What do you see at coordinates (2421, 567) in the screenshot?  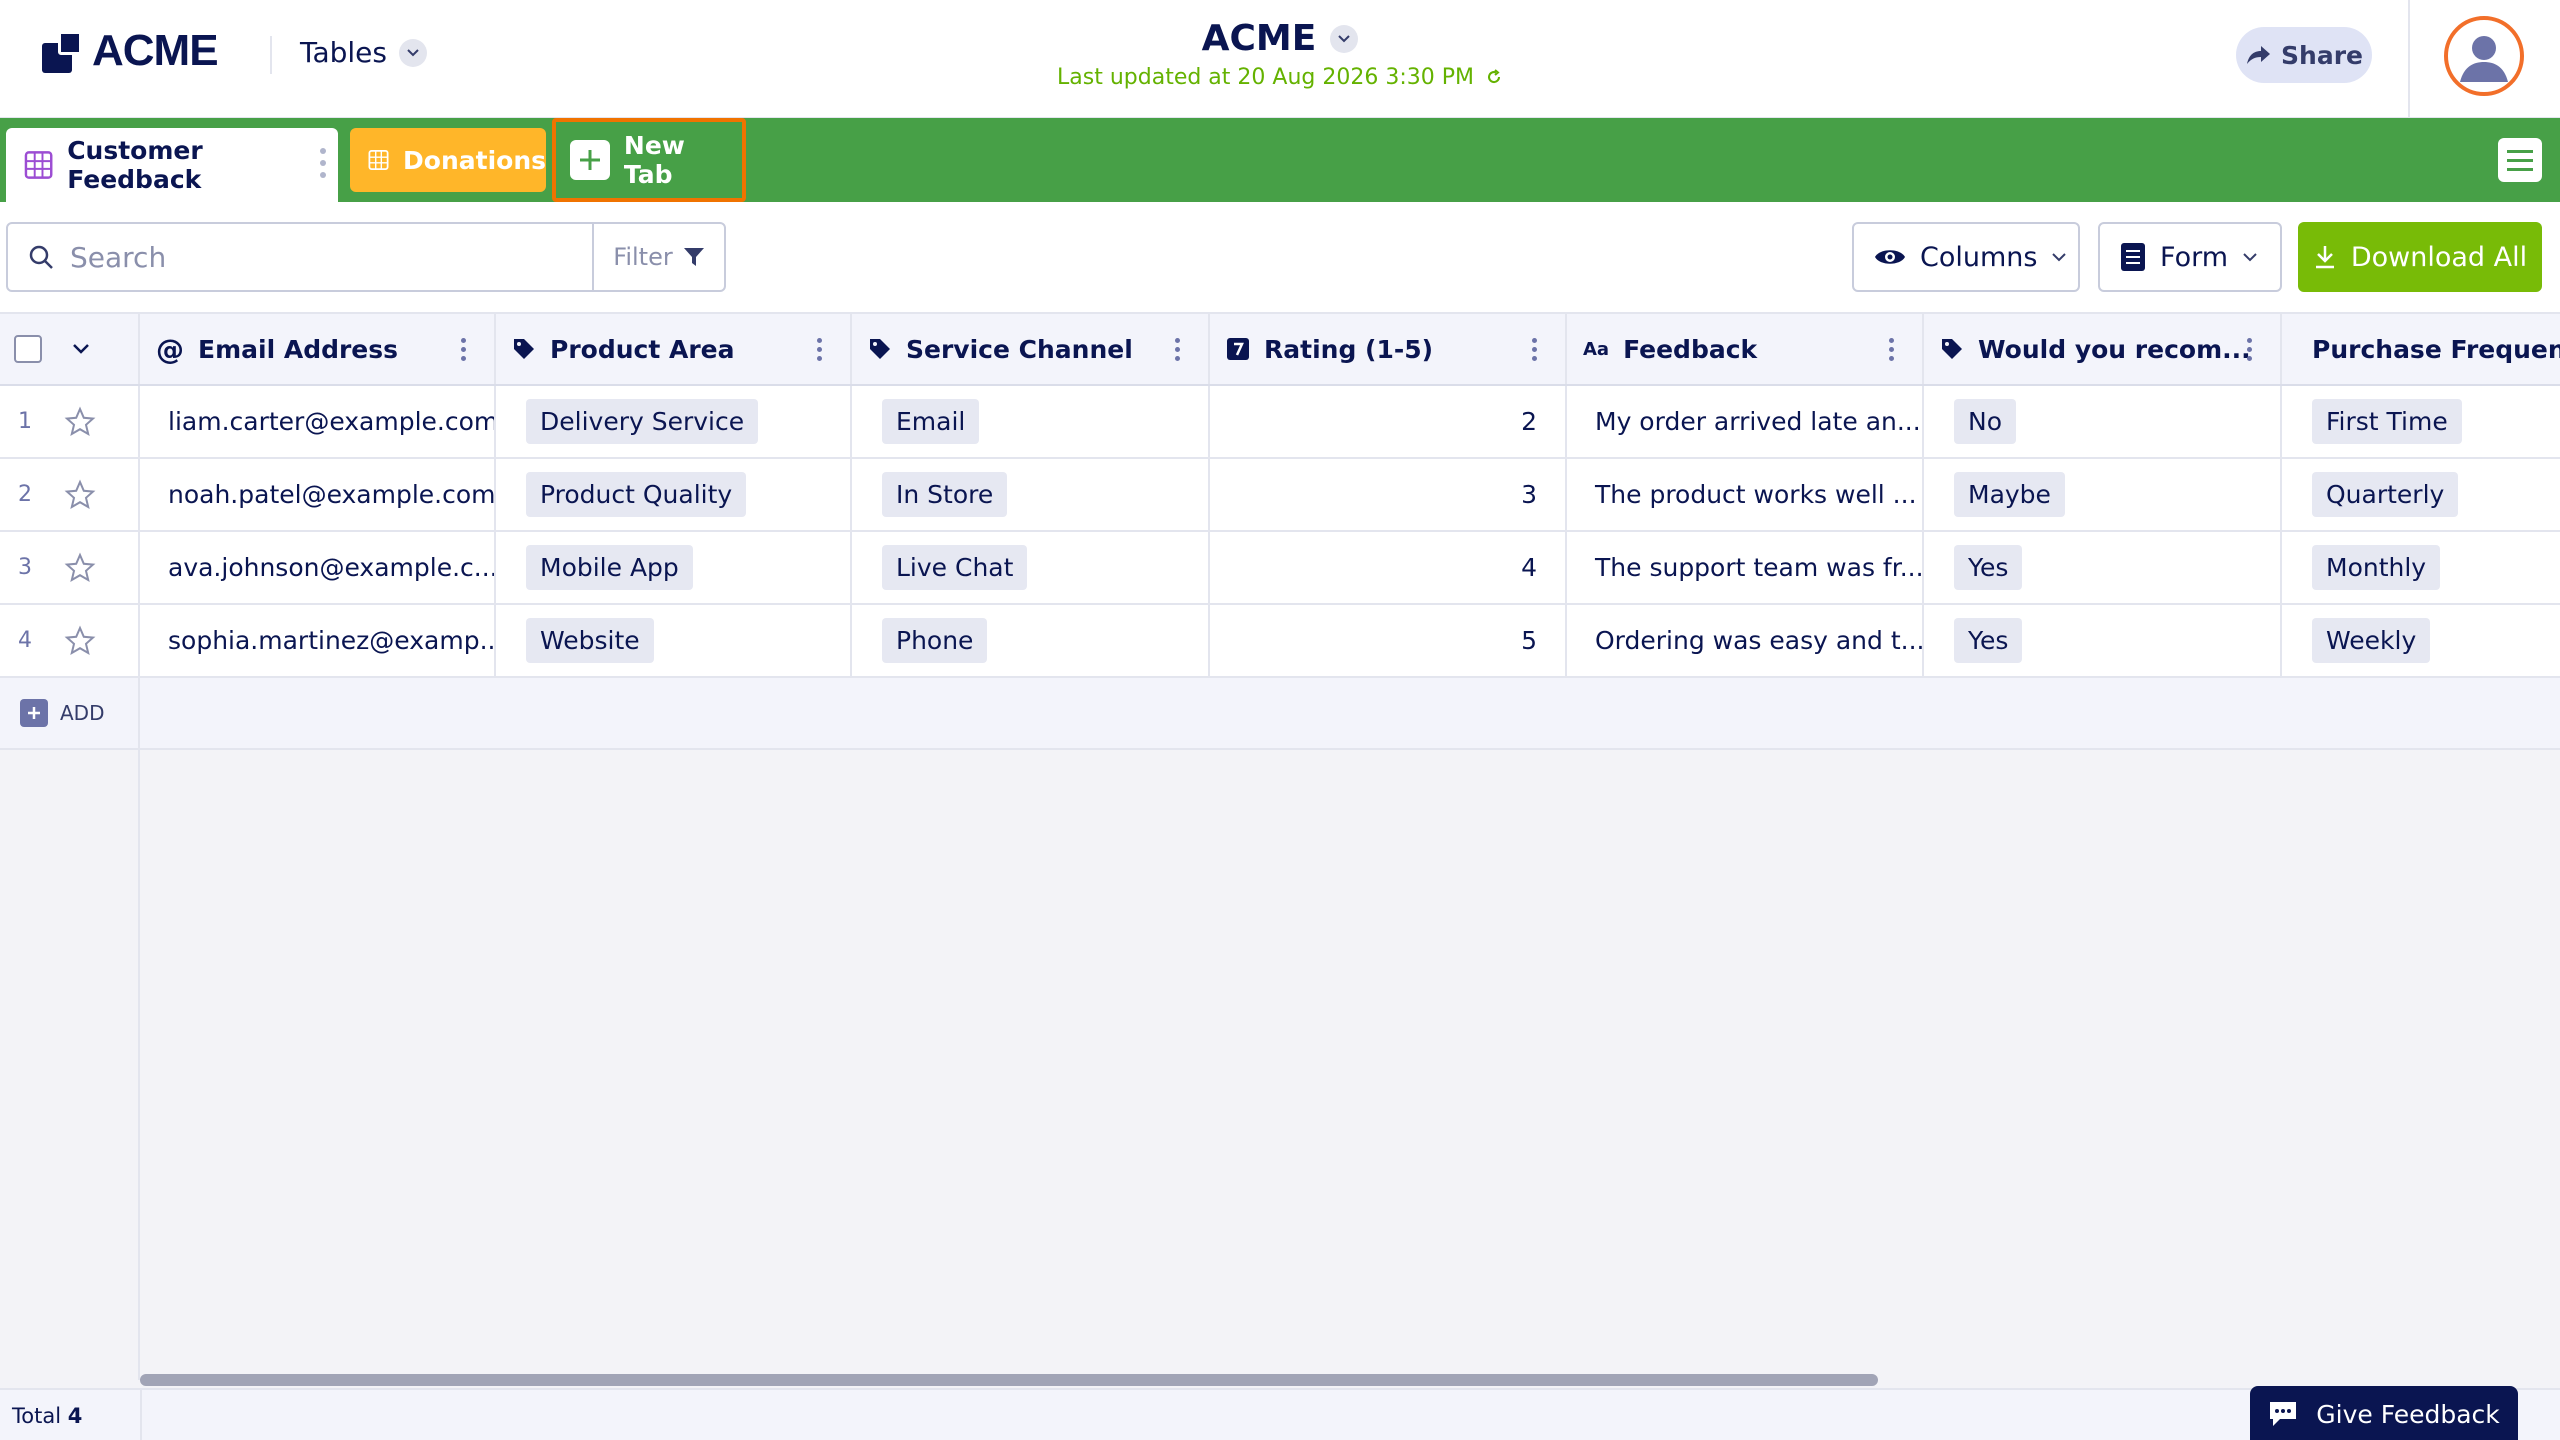 I see `purchase-frequency-cell: Monthly` at bounding box center [2421, 567].